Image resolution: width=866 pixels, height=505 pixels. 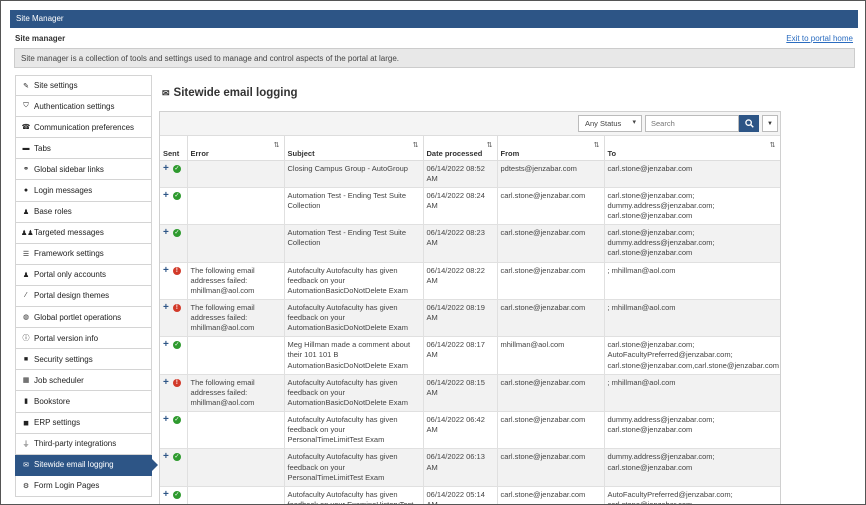 I want to click on folder-icon: ▬, so click(x=26, y=148).